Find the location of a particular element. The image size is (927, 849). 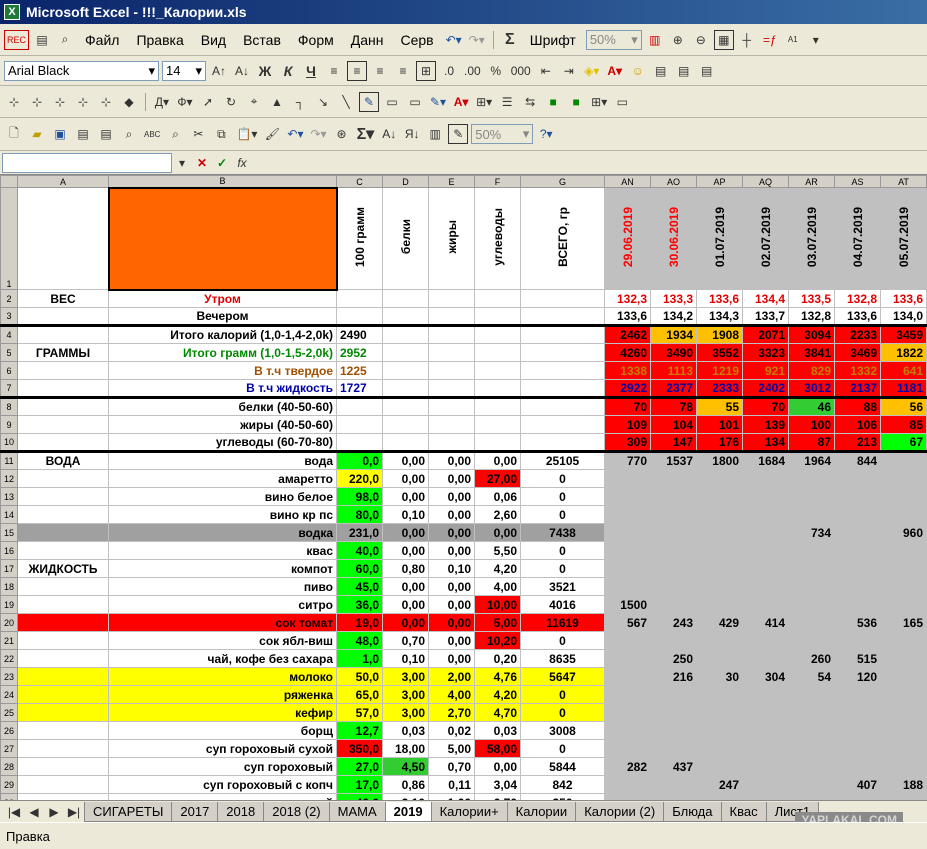

cell-f: 0,03 is located at coordinates (497, 730).